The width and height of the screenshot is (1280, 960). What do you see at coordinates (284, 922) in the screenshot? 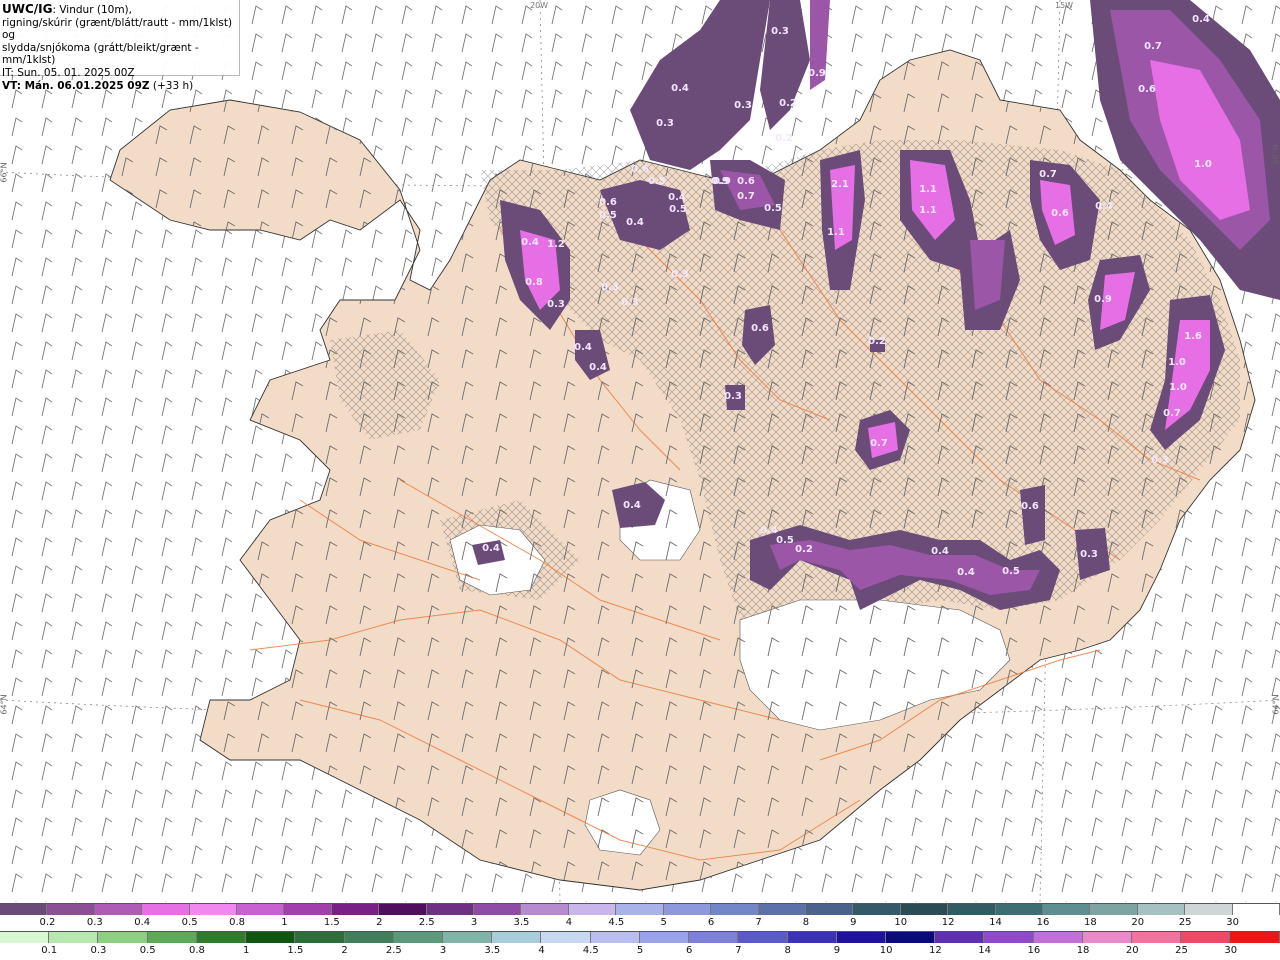
I see `legend-label: 1` at bounding box center [284, 922].